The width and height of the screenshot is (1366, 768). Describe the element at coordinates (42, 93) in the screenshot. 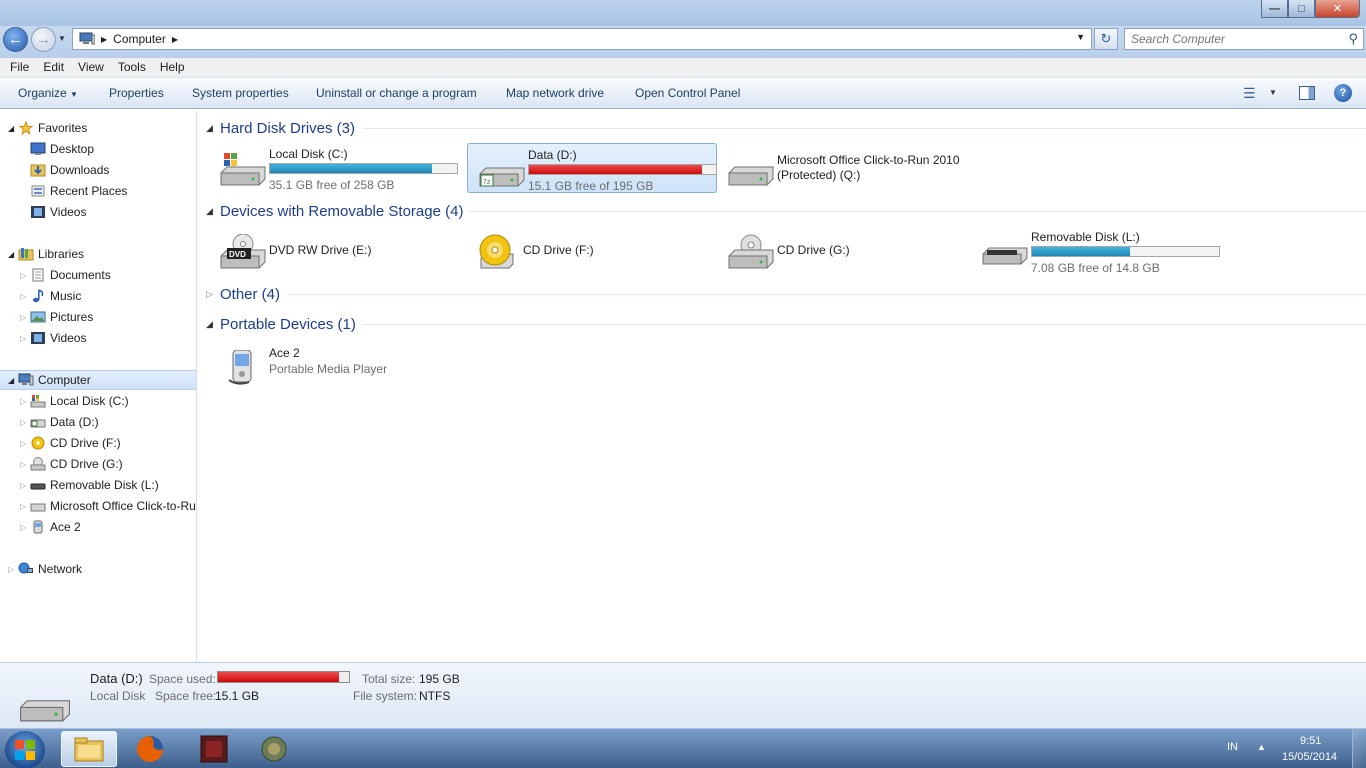

I see `organize-label: Organize` at that location.